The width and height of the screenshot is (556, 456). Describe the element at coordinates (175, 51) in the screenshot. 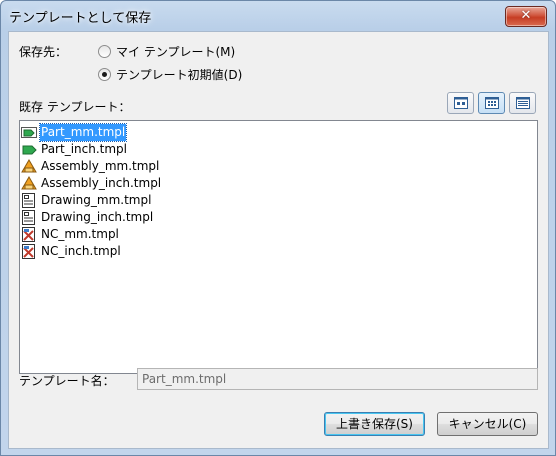

I see `radio-label-my-template: マイ テンプレート(M)` at that location.